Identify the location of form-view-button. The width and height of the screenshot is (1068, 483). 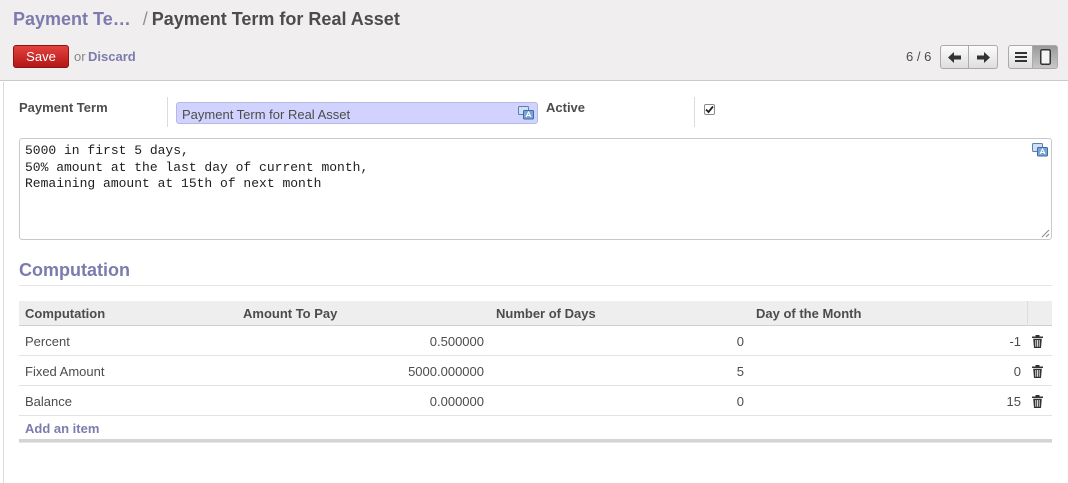
(1045, 57).